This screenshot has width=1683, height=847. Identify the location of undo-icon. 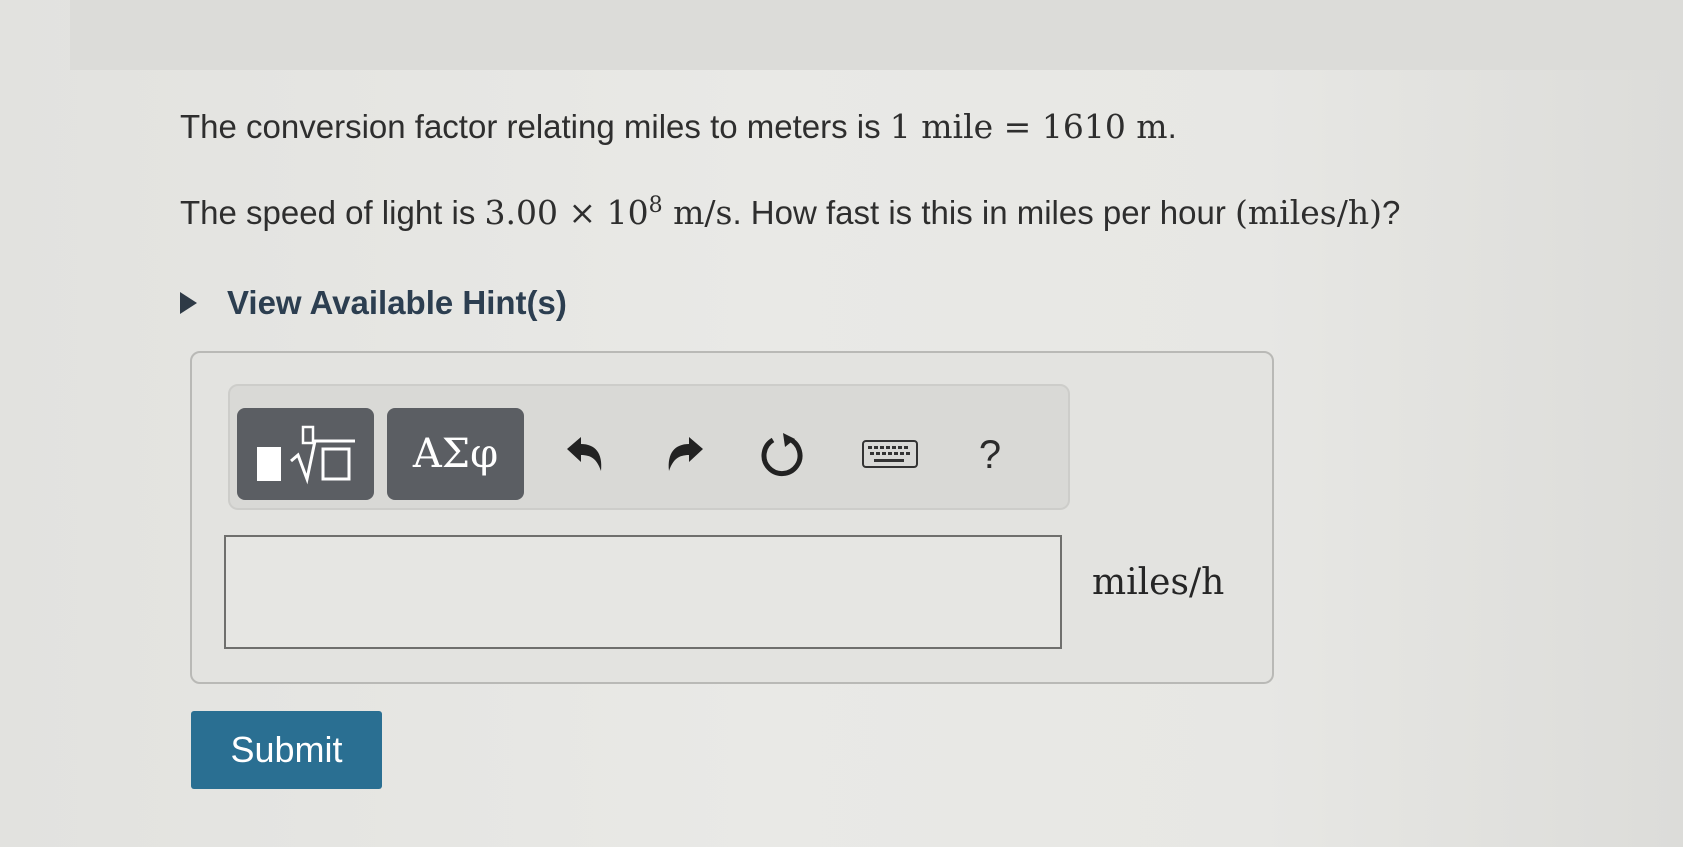
(584, 454).